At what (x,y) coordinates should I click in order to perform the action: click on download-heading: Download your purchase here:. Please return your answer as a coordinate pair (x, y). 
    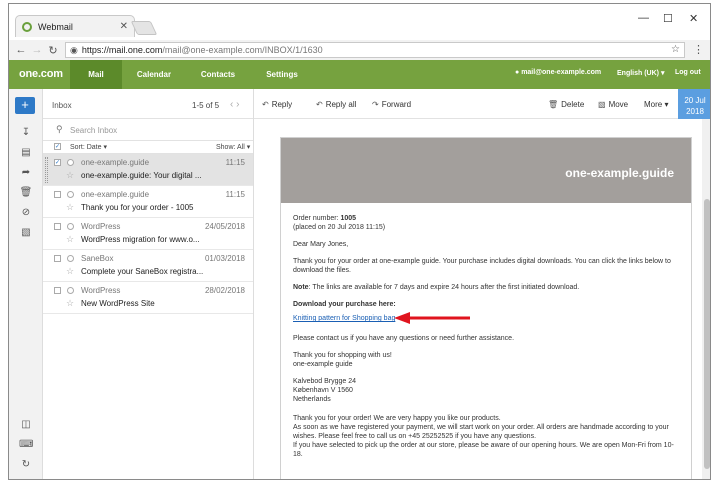
    Looking at the image, I should click on (486, 304).